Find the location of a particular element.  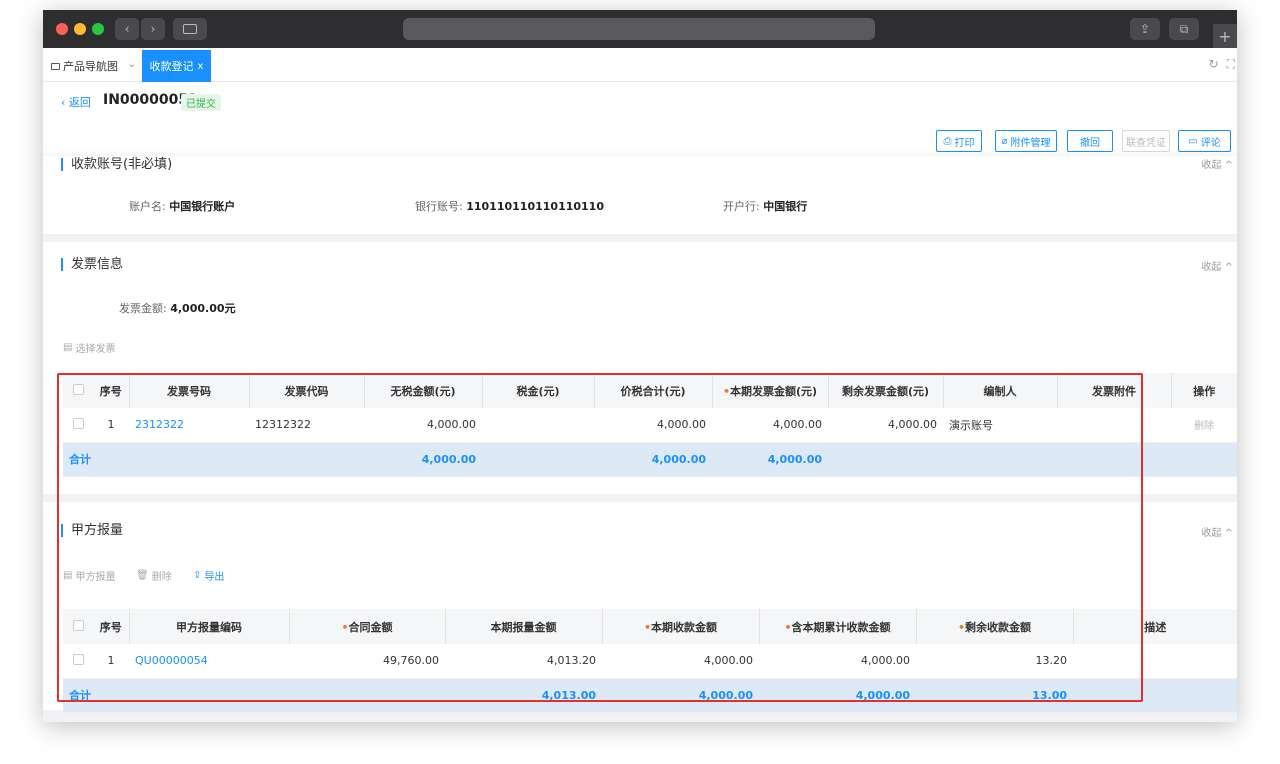

bank-field: 开户行: 中国银行 is located at coordinates (765, 206).